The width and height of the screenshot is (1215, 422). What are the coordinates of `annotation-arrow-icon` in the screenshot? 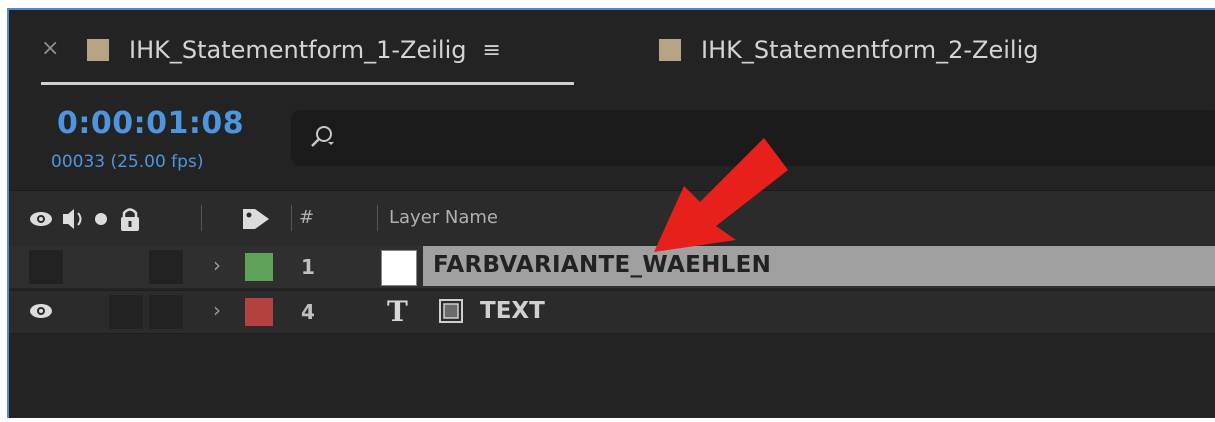 It's located at (721, 195).